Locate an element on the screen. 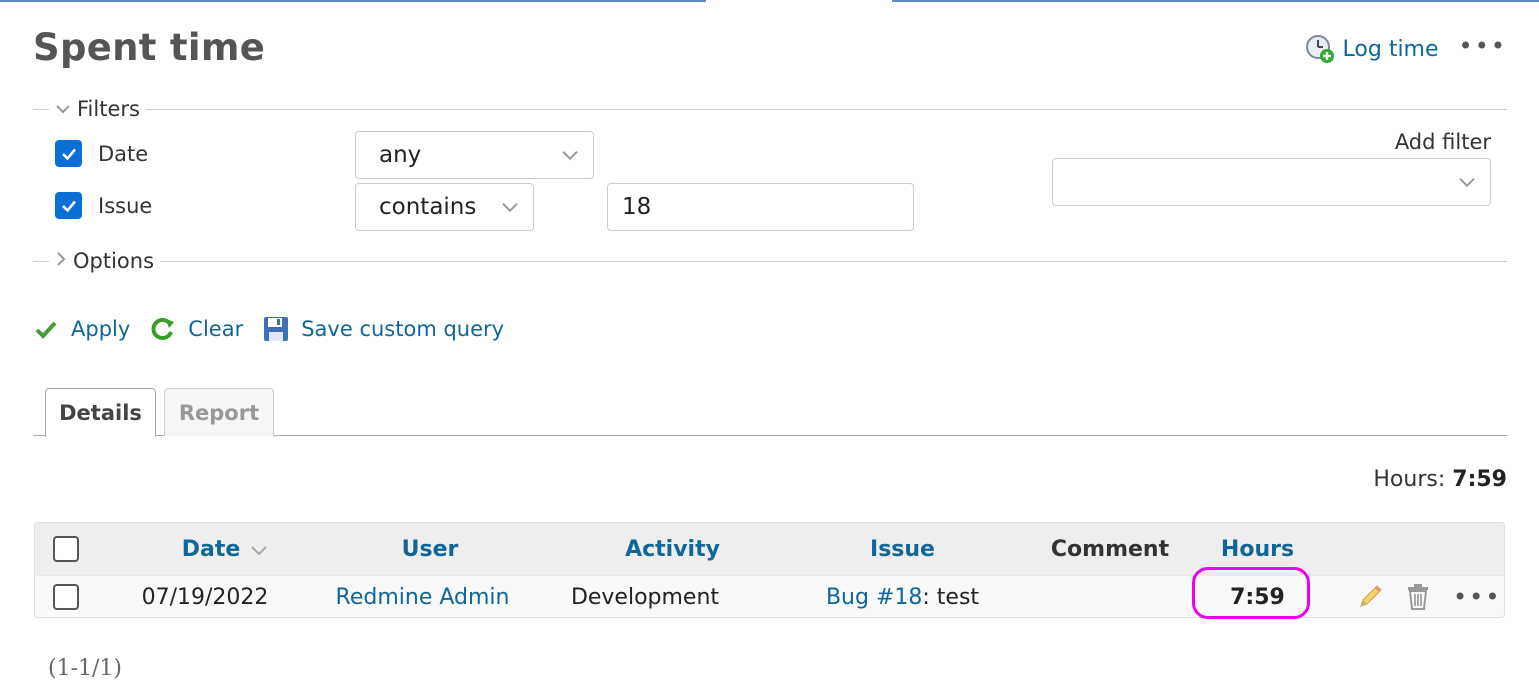 The width and height of the screenshot is (1539, 687). apply-button: Apply is located at coordinates (81, 329).